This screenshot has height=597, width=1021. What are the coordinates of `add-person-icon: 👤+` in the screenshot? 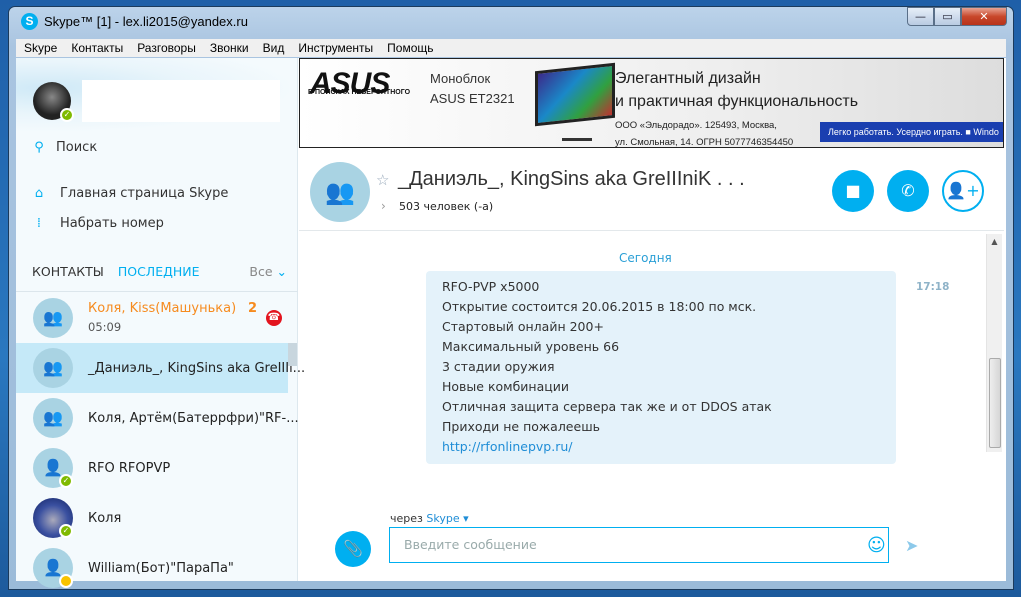 It's located at (963, 190).